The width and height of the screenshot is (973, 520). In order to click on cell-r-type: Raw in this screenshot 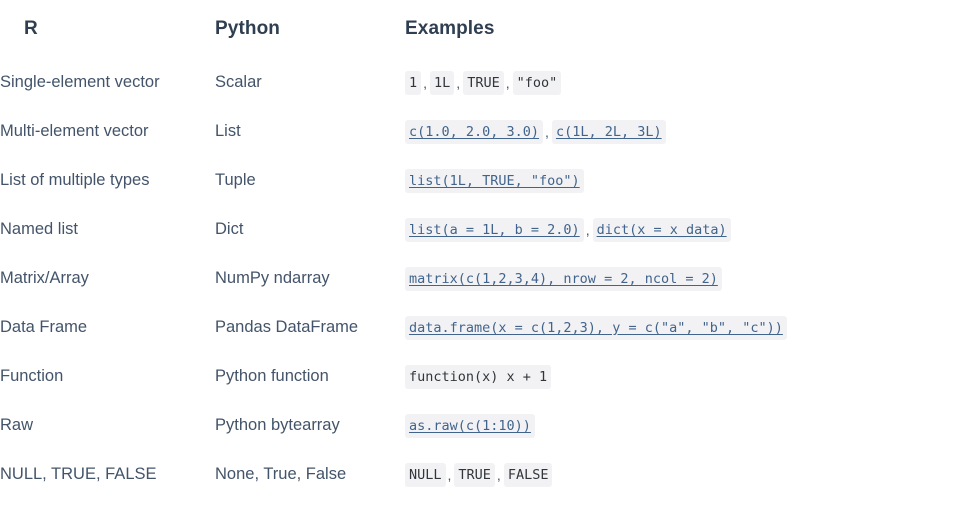, I will do `click(17, 425)`.